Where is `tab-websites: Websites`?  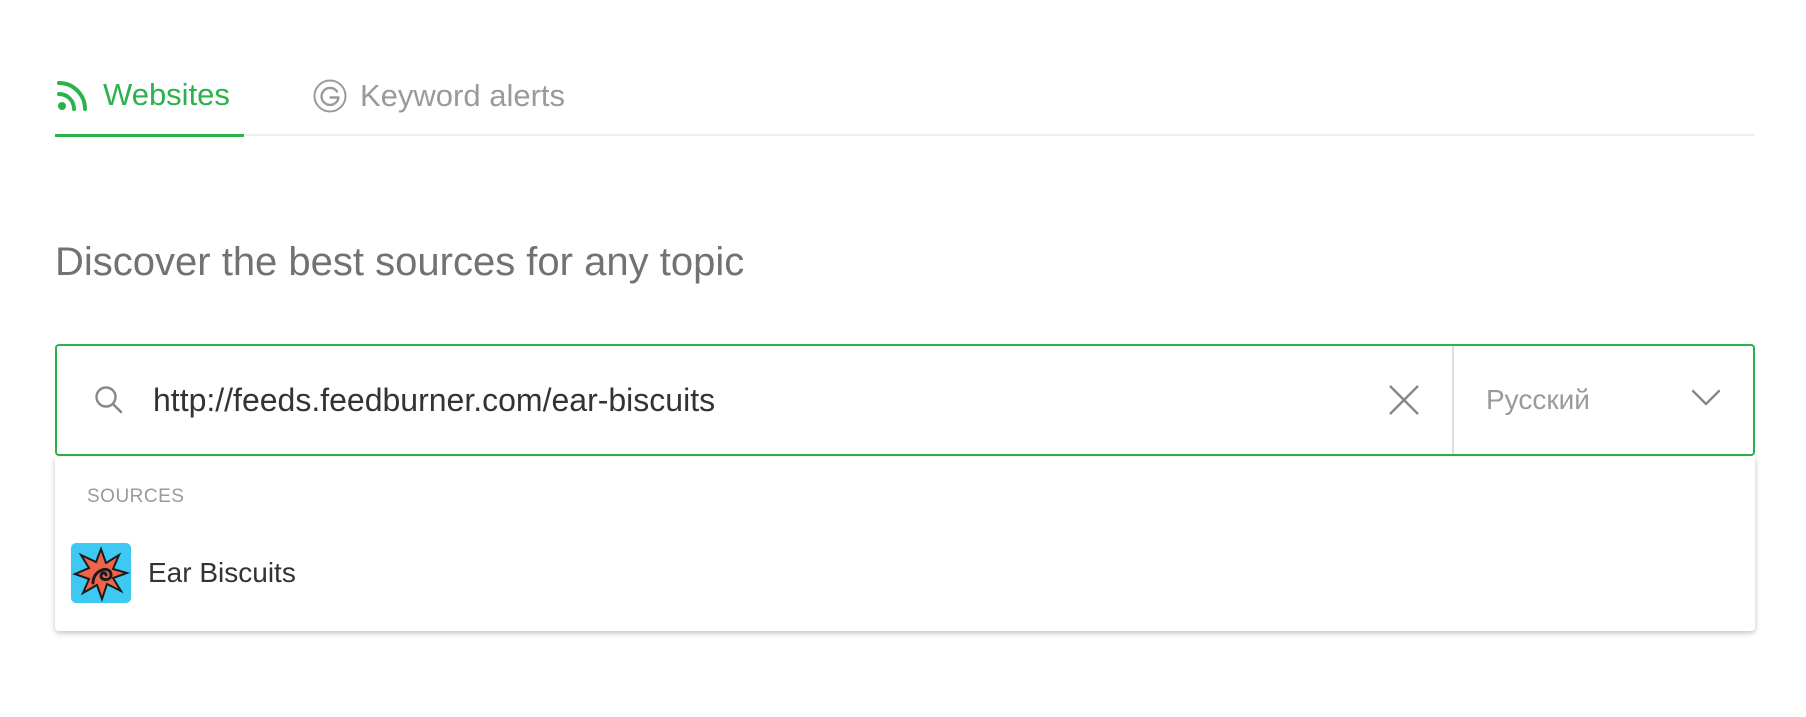 tab-websites: Websites is located at coordinates (149, 98).